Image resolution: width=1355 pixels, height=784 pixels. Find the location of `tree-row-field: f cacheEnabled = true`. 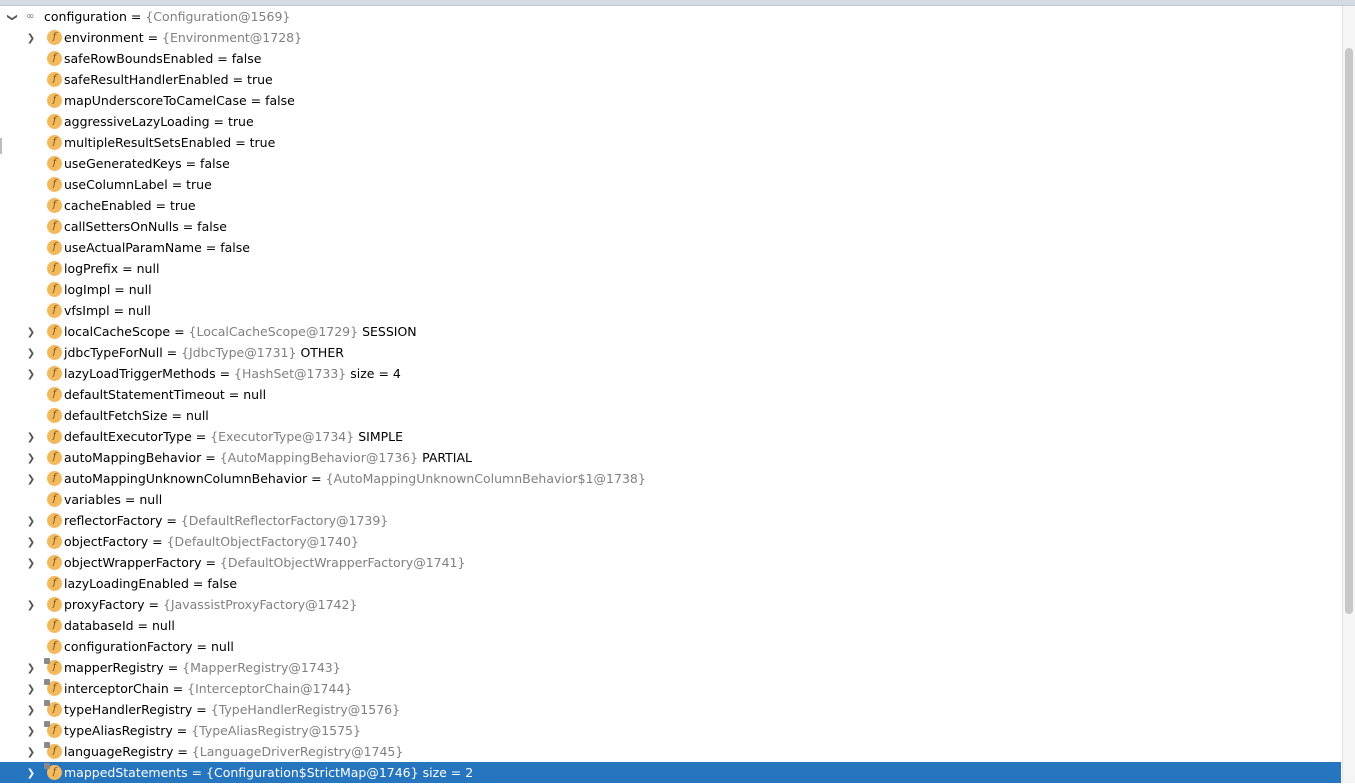

tree-row-field: f cacheEnabled = true is located at coordinates (670, 205).